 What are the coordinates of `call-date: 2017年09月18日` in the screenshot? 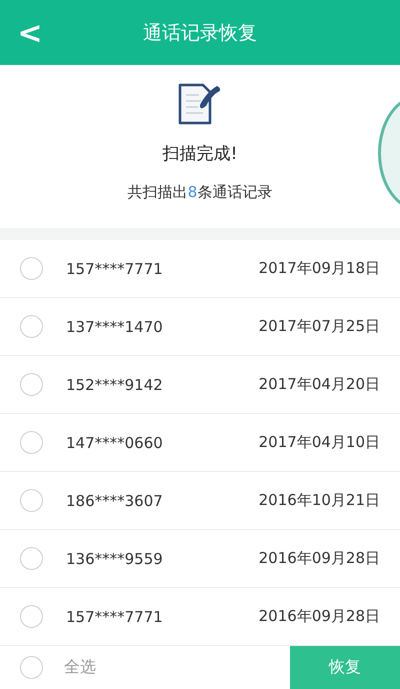 It's located at (319, 268).